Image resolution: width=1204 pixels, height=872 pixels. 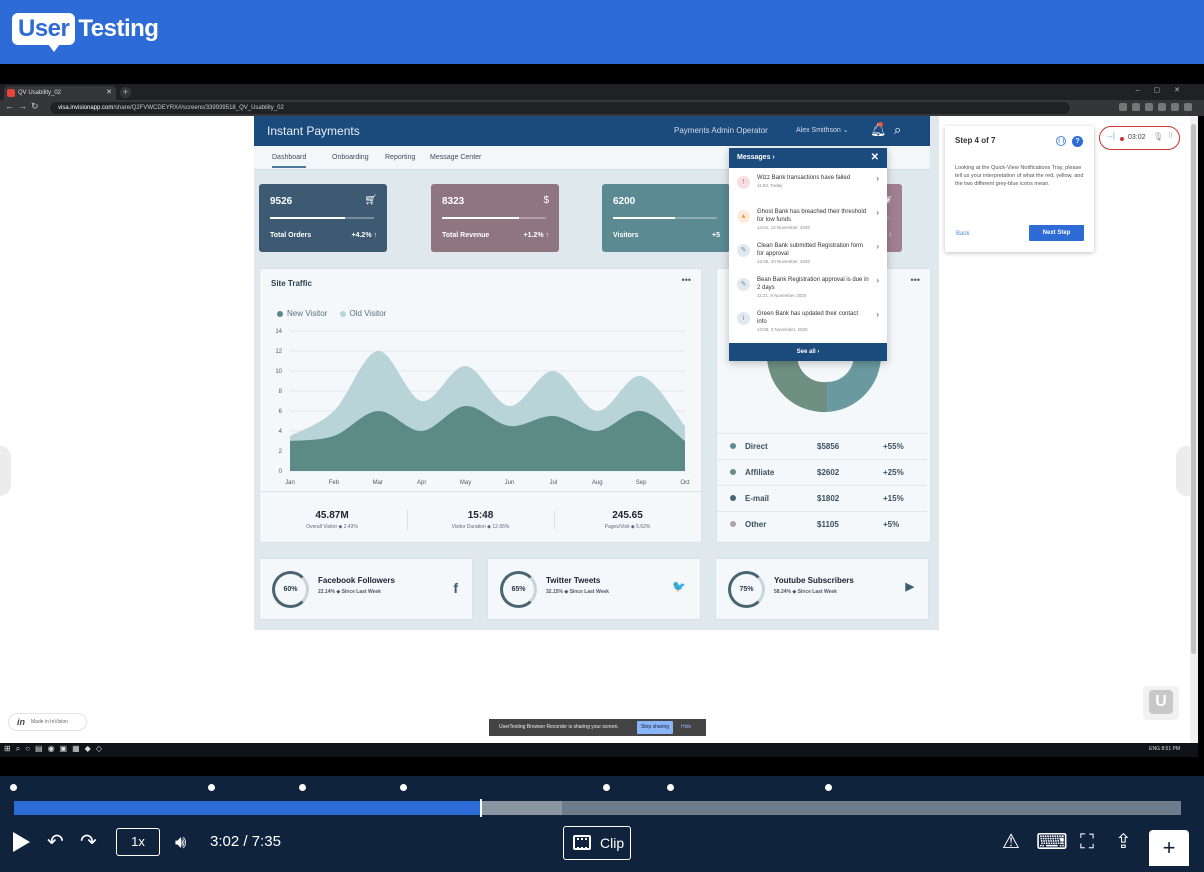 What do you see at coordinates (455, 157) in the screenshot?
I see `tab-message-center: Message Center` at bounding box center [455, 157].